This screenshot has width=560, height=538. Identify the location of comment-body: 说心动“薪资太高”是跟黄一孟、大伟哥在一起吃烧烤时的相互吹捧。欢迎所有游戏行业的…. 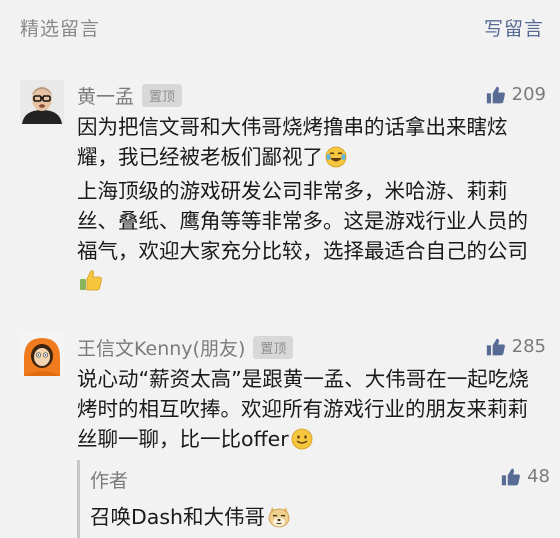
(312, 411).